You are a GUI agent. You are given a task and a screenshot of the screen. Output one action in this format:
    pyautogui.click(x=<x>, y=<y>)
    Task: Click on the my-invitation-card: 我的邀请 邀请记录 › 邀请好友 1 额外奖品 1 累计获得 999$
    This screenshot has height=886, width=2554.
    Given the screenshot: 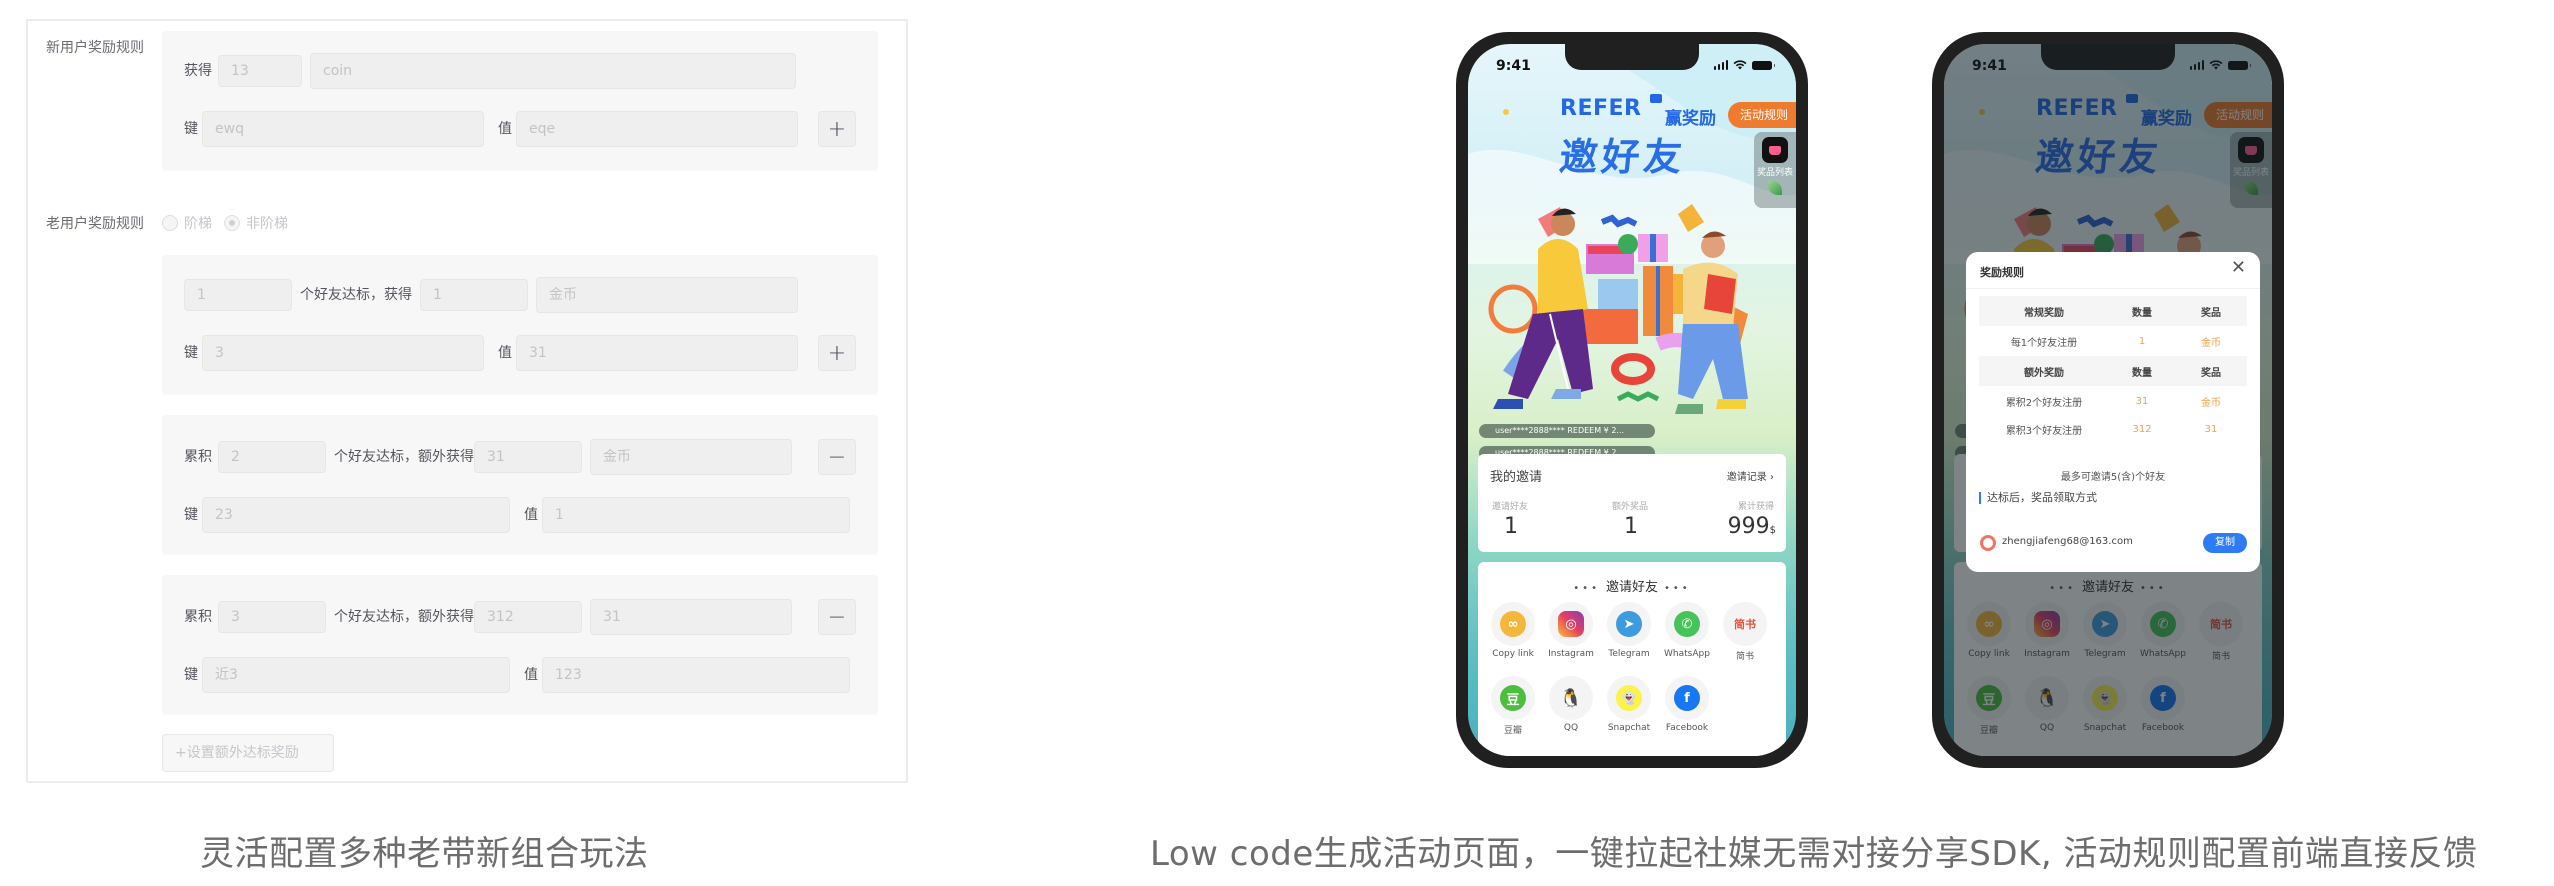 What is the action you would take?
    pyautogui.click(x=1632, y=503)
    